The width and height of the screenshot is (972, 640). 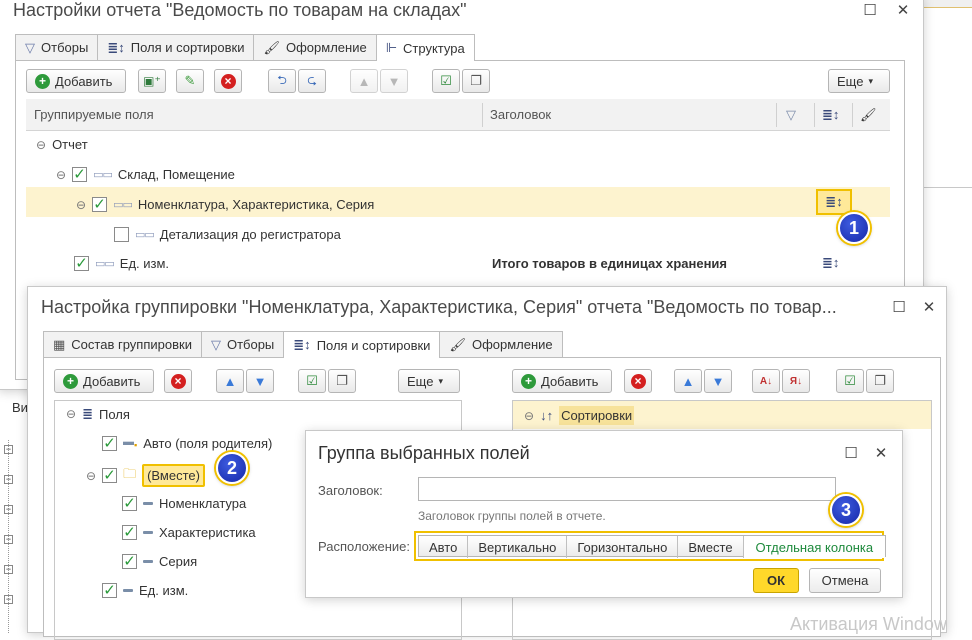 What do you see at coordinates (250, 234) in the screenshot?
I see `row-label: Детализация до регистратора` at bounding box center [250, 234].